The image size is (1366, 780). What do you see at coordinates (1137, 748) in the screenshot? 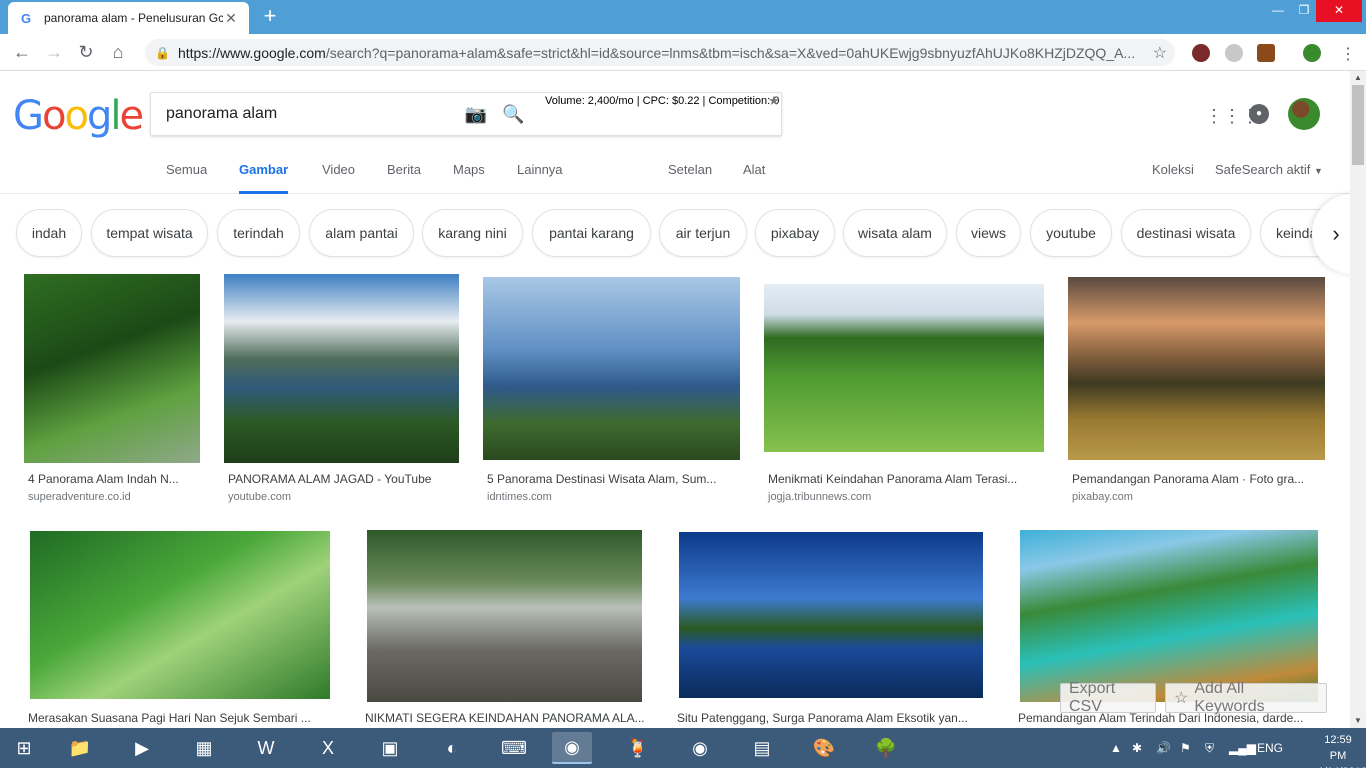
I see `tray-network-app-icon: ✱` at bounding box center [1137, 748].